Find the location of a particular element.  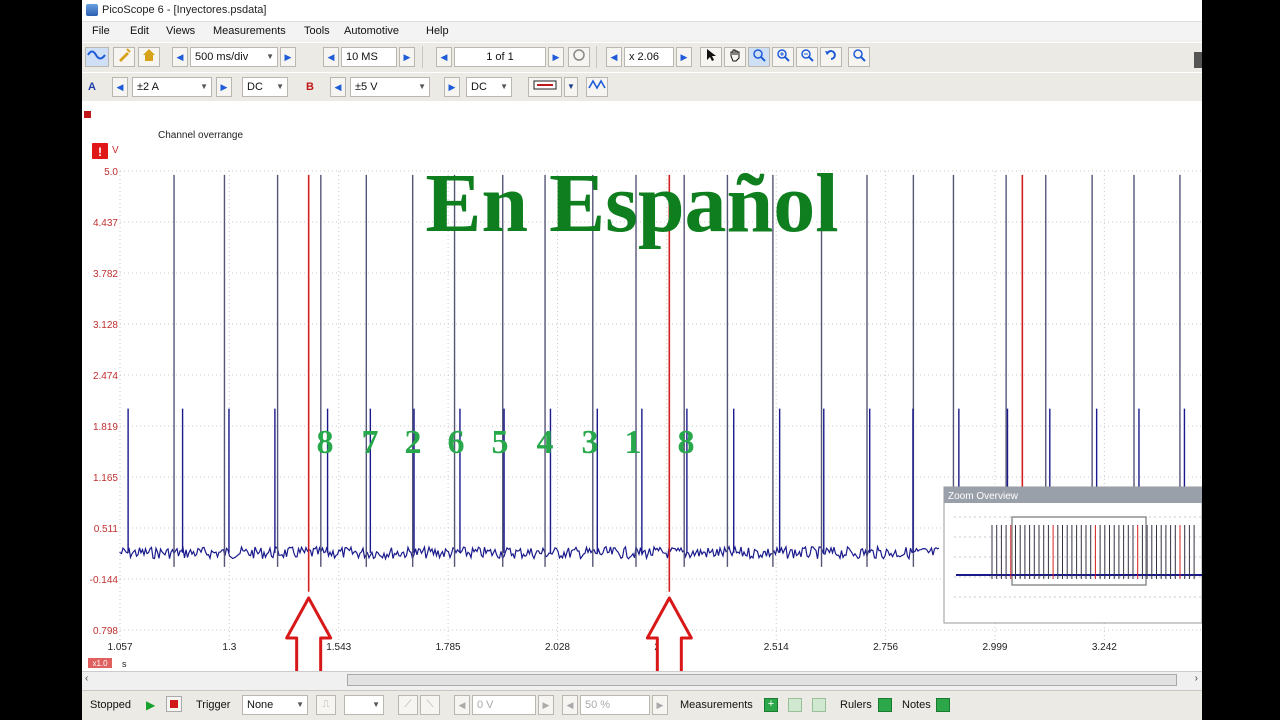

horizontal-scrollbar: ‹ › is located at coordinates (642, 680).